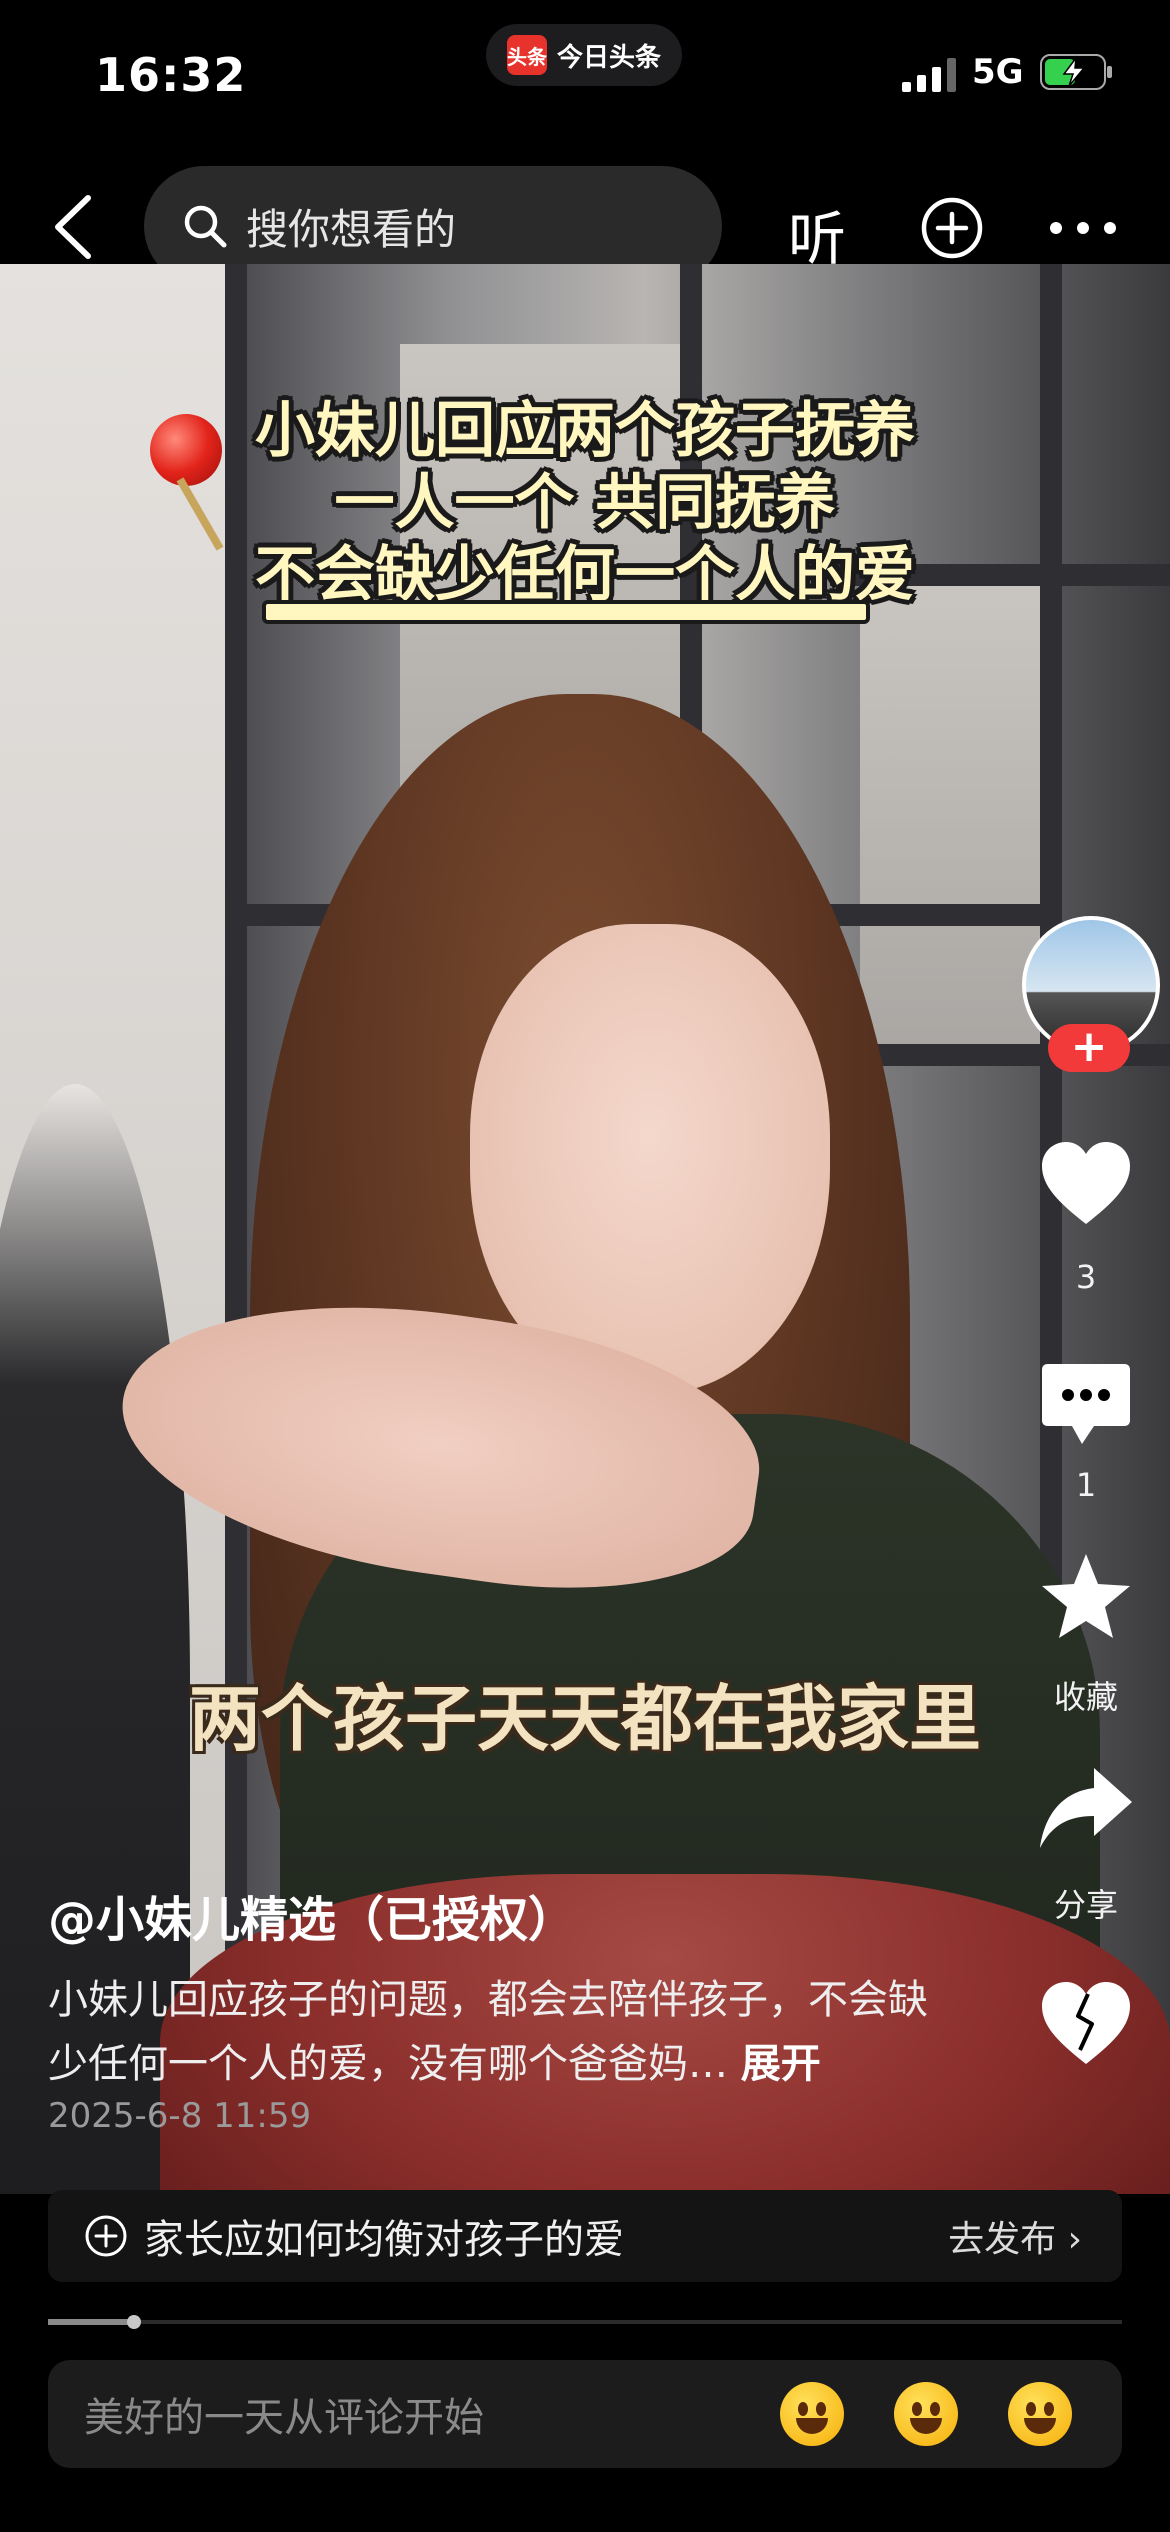  Describe the element at coordinates (926, 2414) in the screenshot. I see `grinning-emoji-icon` at that location.